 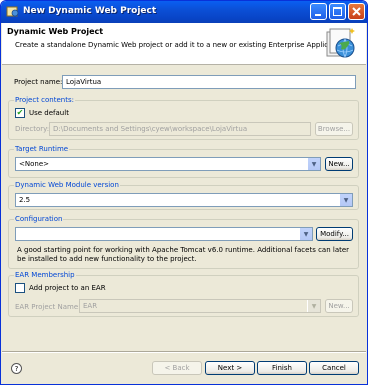 What do you see at coordinates (25, 200) in the screenshot?
I see `module-version-value: 2.5` at bounding box center [25, 200].